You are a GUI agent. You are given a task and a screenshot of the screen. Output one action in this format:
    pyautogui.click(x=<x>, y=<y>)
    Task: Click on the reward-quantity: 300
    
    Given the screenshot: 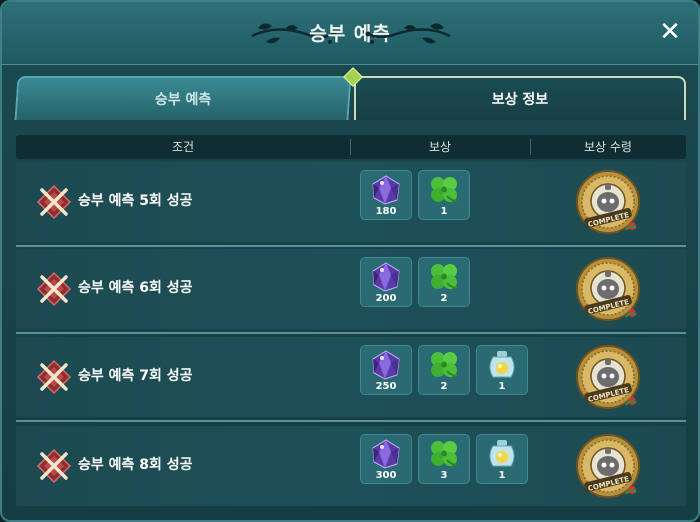 What is the action you would take?
    pyautogui.click(x=386, y=475)
    